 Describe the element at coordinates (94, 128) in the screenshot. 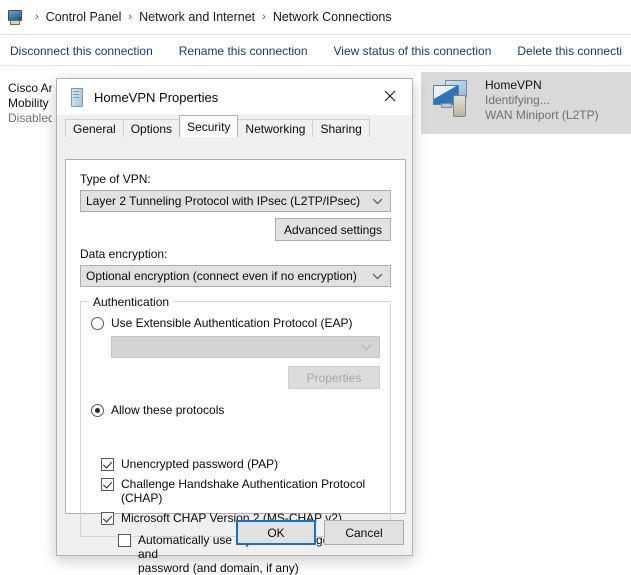

I see `tab-general: General` at that location.